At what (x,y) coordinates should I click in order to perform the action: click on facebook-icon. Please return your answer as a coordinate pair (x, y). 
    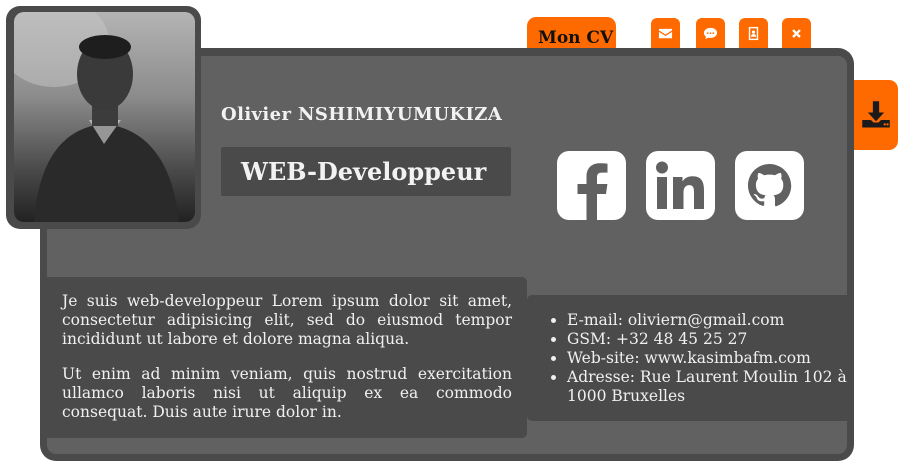
    Looking at the image, I should click on (591, 185).